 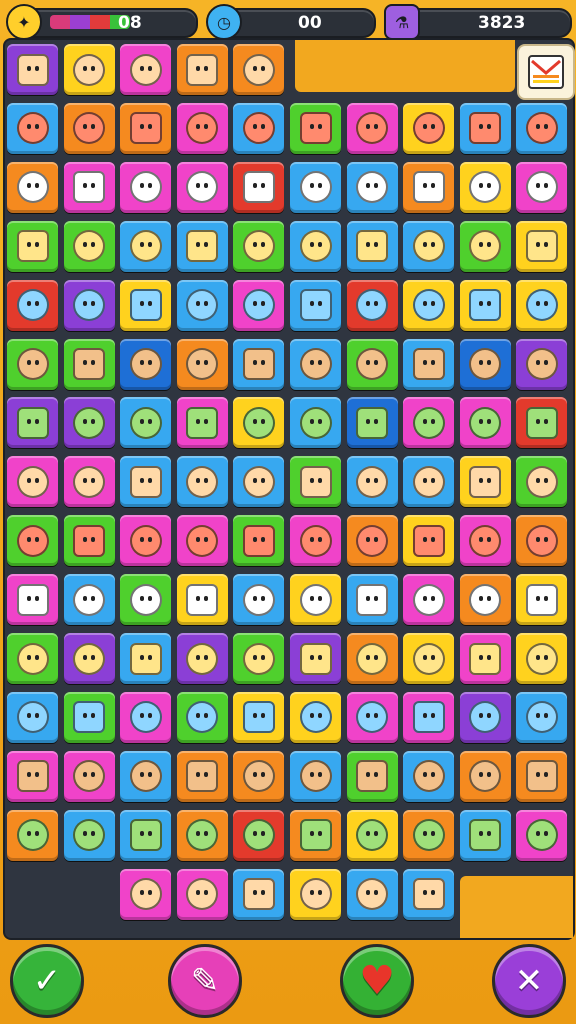 I want to click on close-button: ✕, so click(x=529, y=981).